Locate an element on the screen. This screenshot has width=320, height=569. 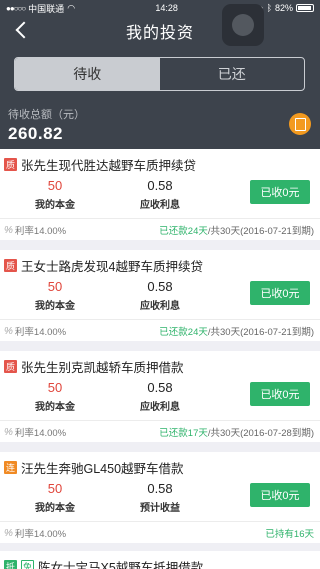
holding-progress: 已持有16天 is located at coordinates (289, 533).